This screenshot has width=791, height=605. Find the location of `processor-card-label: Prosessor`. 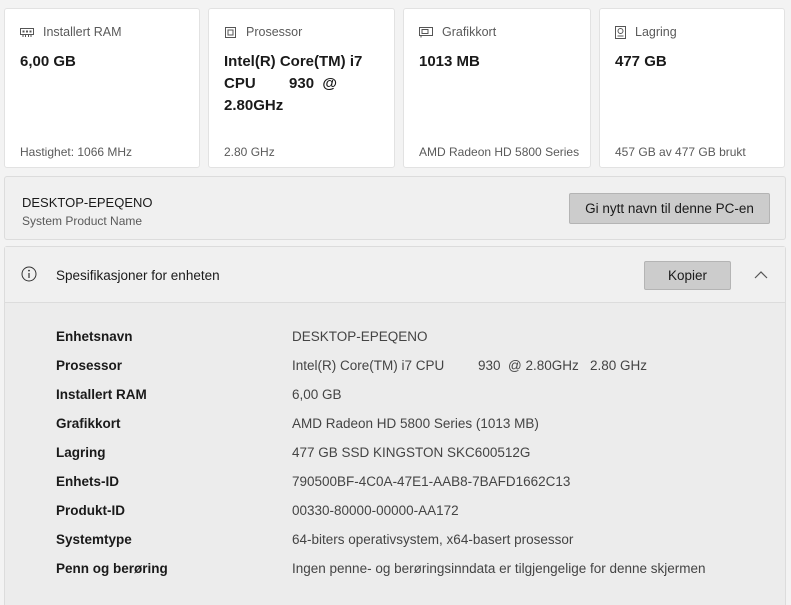

processor-card-label: Prosessor is located at coordinates (274, 32).